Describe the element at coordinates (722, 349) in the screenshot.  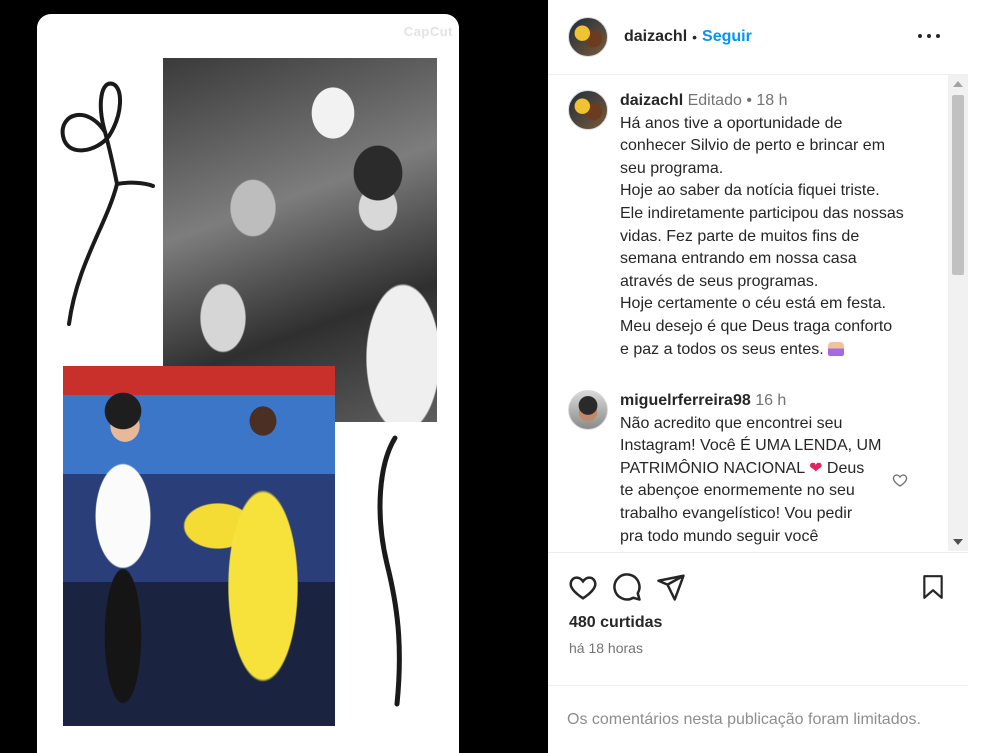
I see `caption-line: e paz a todos os seus entes.` at that location.